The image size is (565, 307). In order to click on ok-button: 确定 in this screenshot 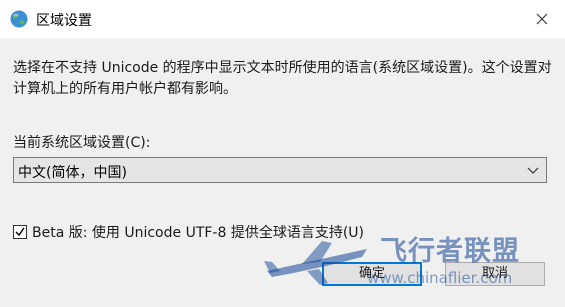, I will do `click(372, 274)`.